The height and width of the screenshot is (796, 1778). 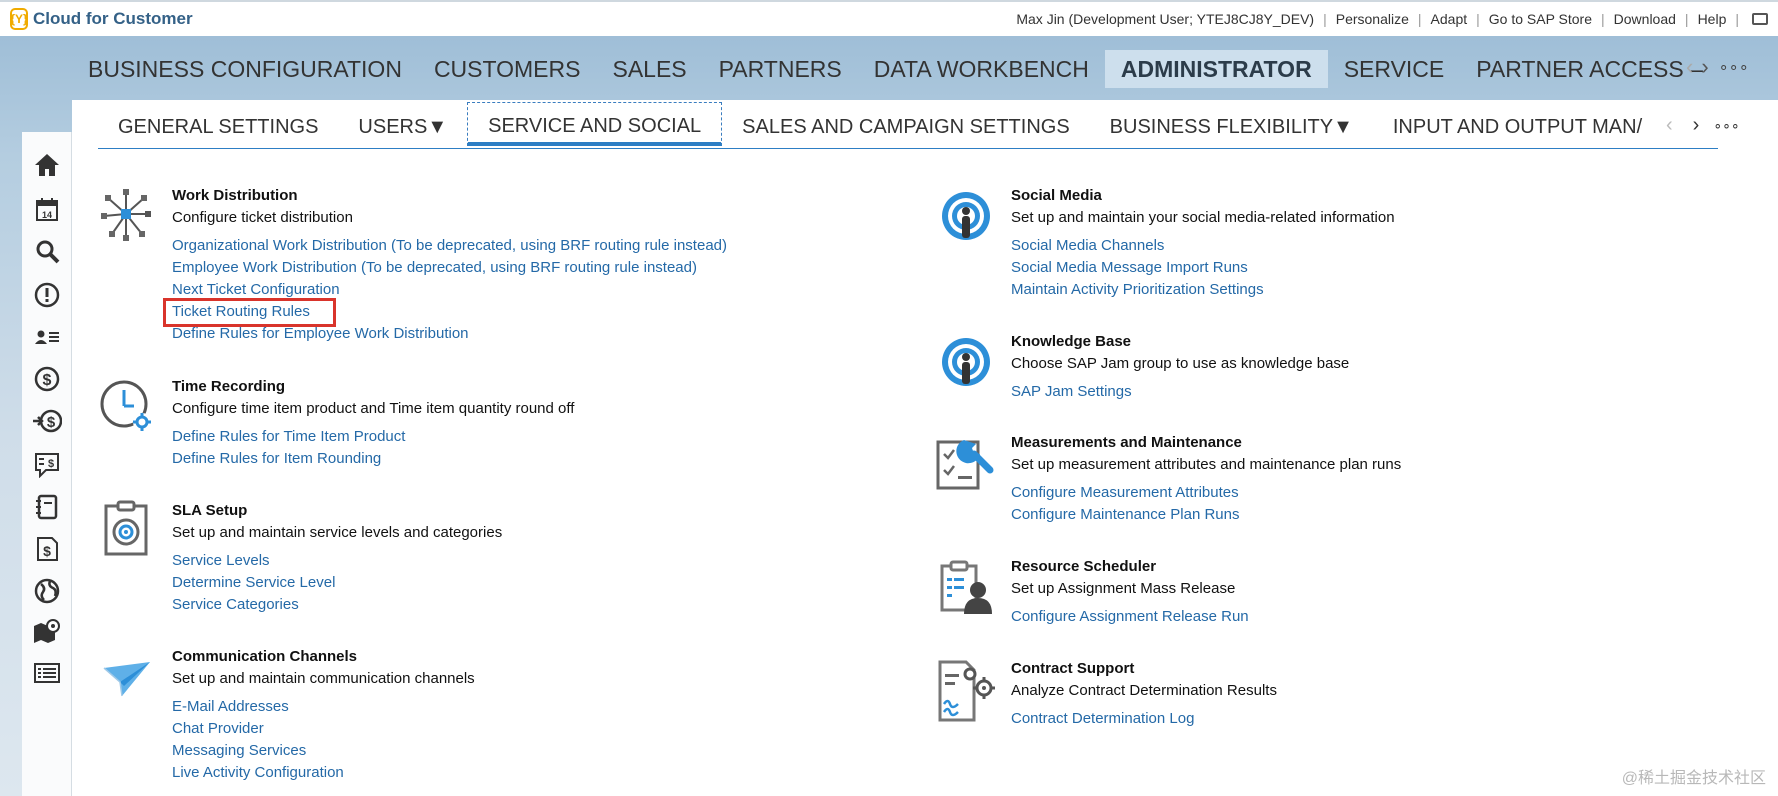 What do you see at coordinates (1703, 125) in the screenshot?
I see `sub-nav-scroll: ‹ › ∘∘∘` at bounding box center [1703, 125].